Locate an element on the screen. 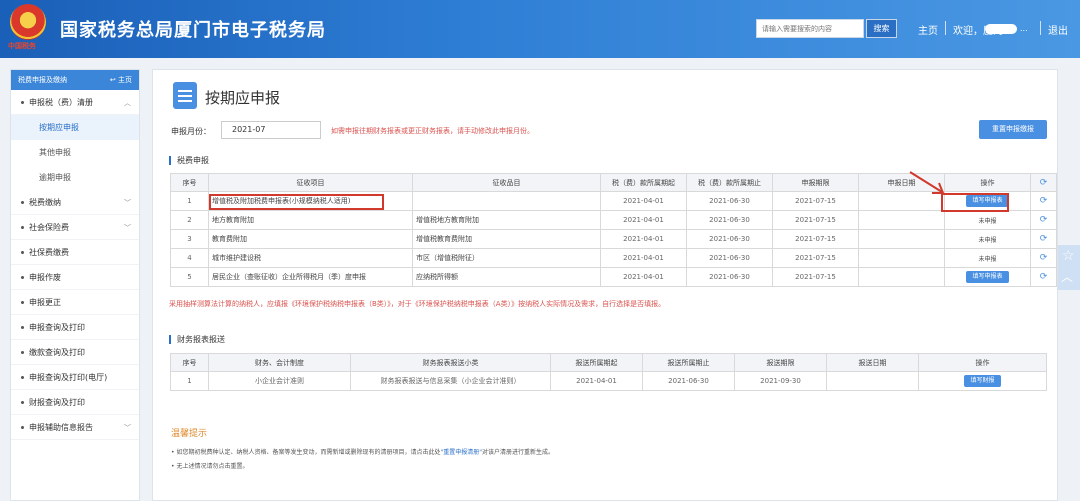  cell-no: 4 is located at coordinates (189, 258).